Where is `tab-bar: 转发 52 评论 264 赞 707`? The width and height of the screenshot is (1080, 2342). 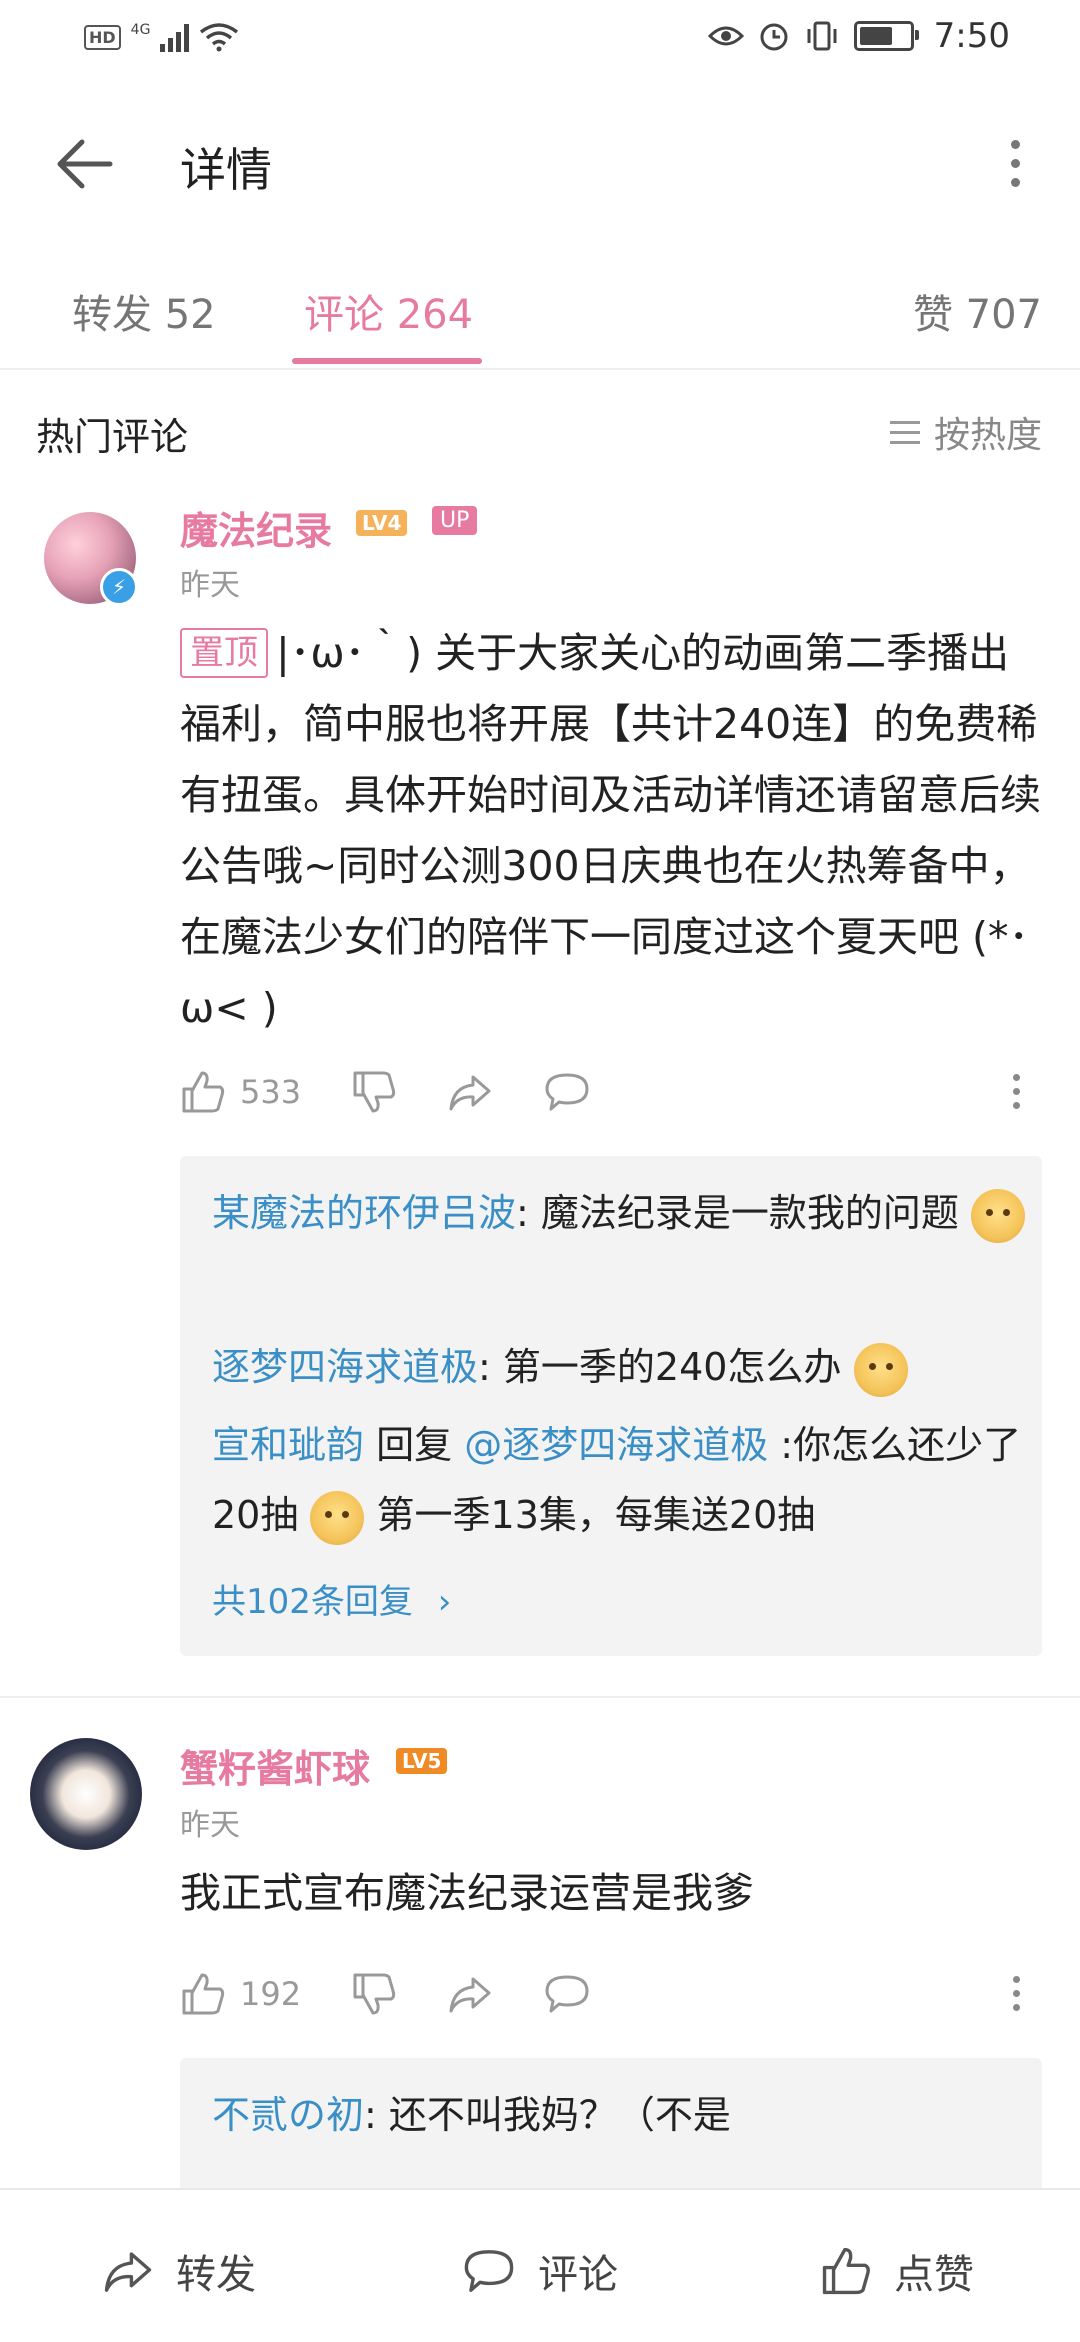 tab-bar: 转发 52 评论 264 赞 707 is located at coordinates (540, 315).